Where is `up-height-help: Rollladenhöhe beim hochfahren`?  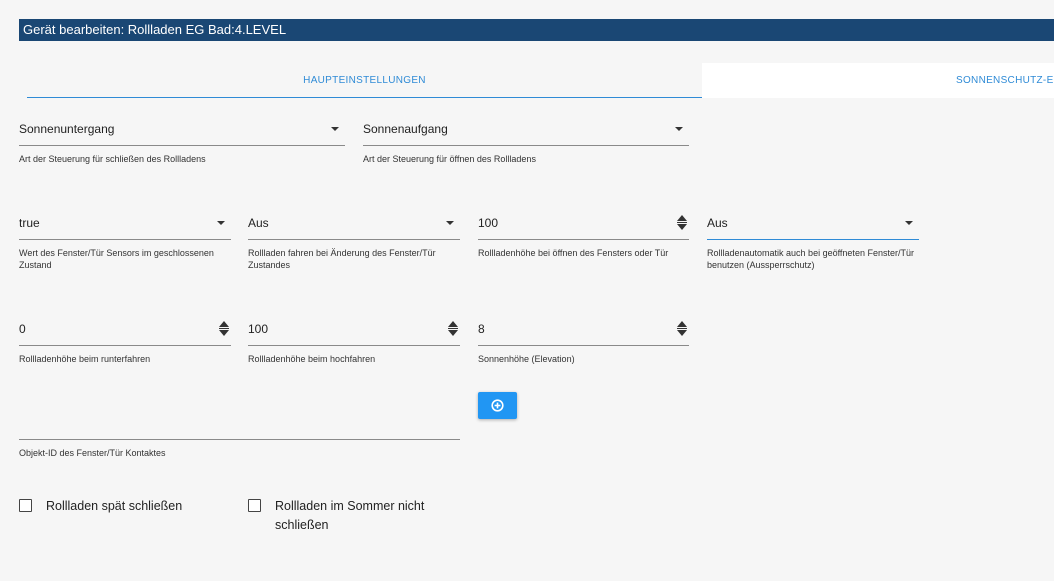
up-height-help: Rollladenhöhe beim hochfahren is located at coordinates (312, 359).